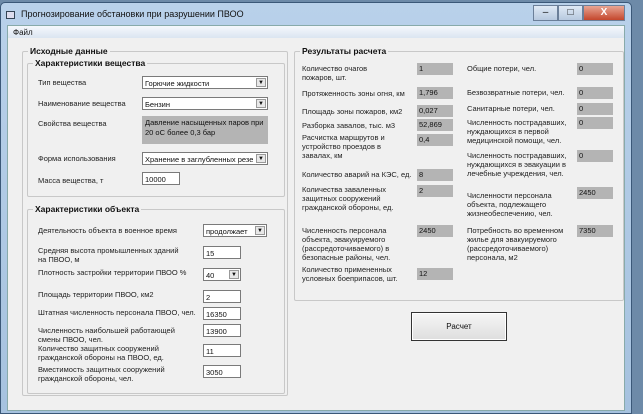 Image resolution: width=643 pixels, height=414 pixels. What do you see at coordinates (117, 312) in the screenshot?
I see `staff-label: Штатная численность персонала ПВОО, чел.` at bounding box center [117, 312].